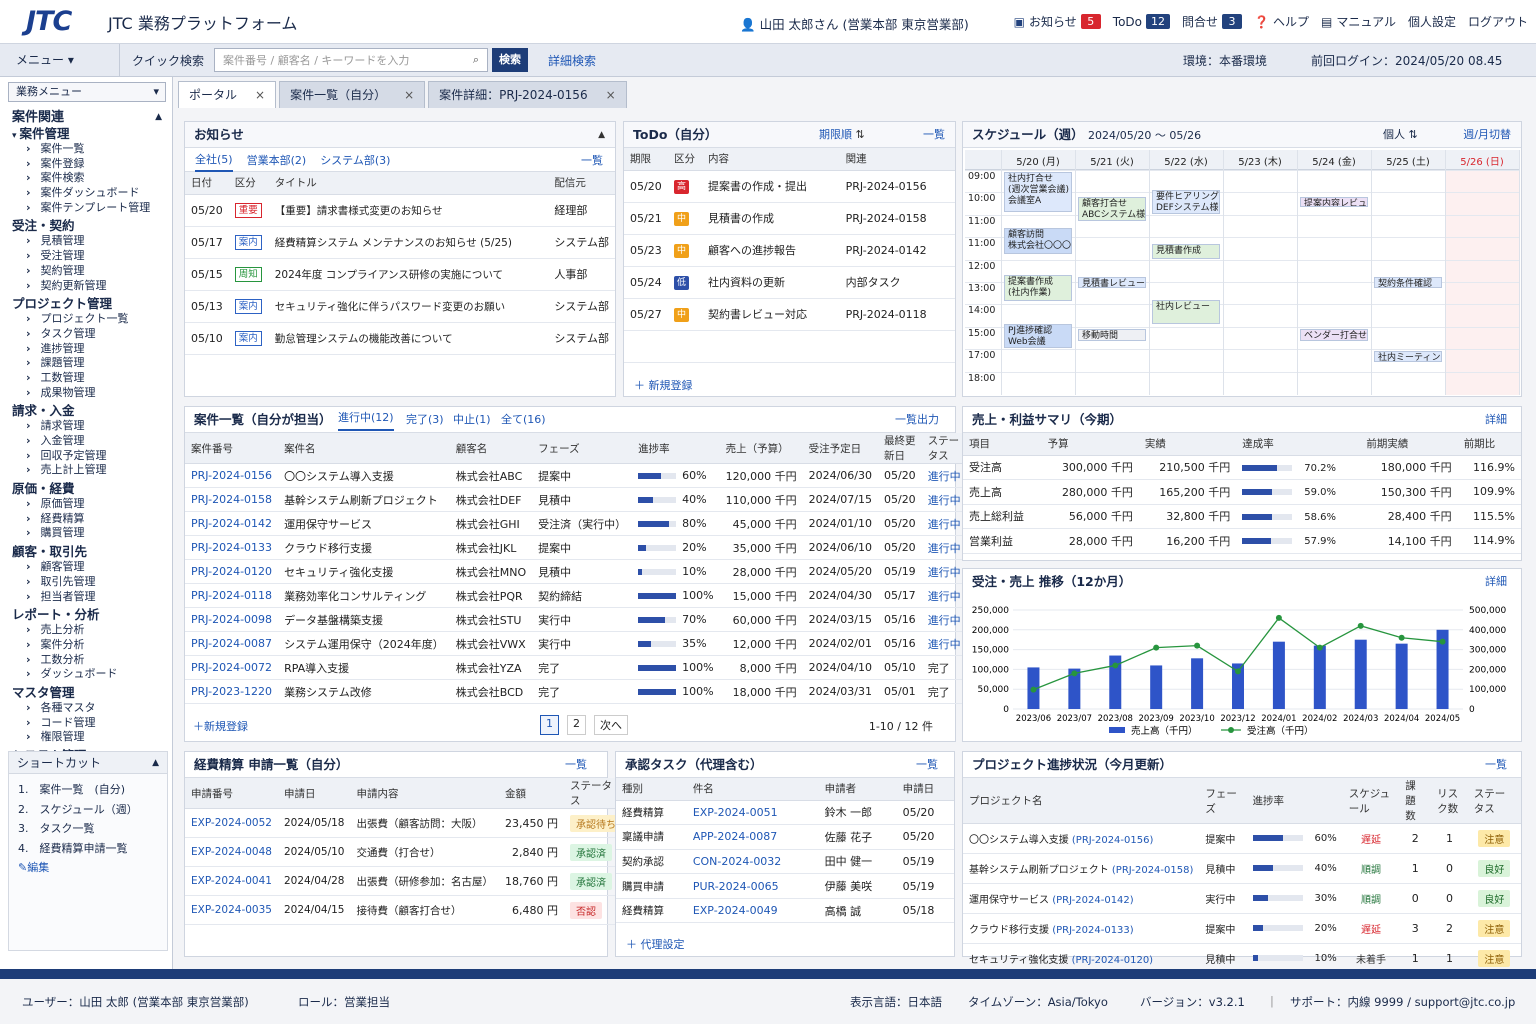 The image size is (1536, 1024). Describe the element at coordinates (1112, 282) in the screenshot. I see `schedule-event: 見積書レビュー` at that location.